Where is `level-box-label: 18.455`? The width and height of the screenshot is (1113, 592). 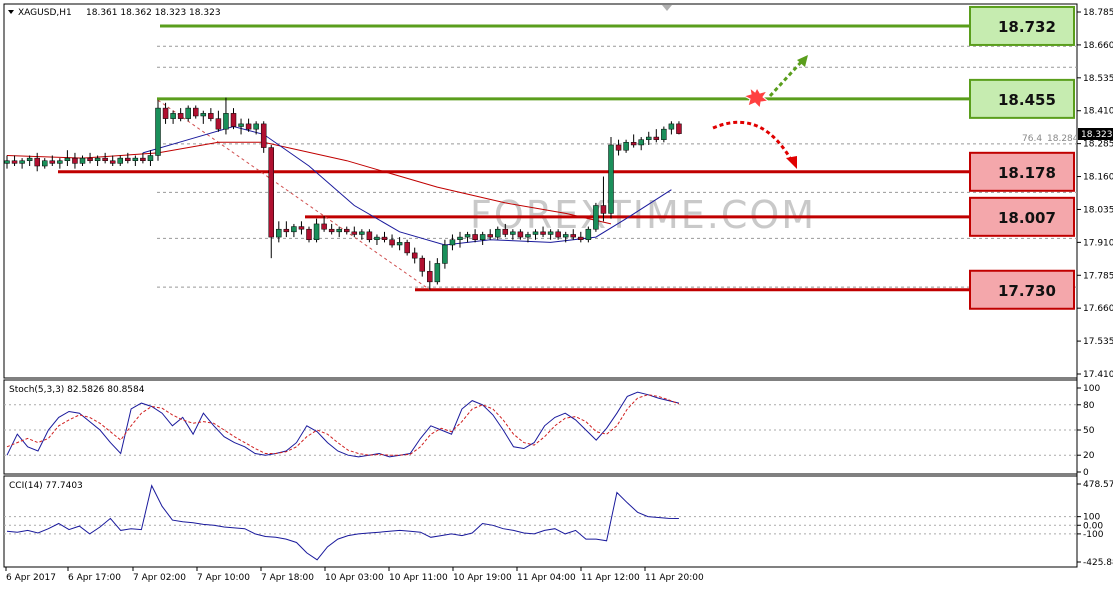
level-box-label: 18.455 is located at coordinates (1027, 100).